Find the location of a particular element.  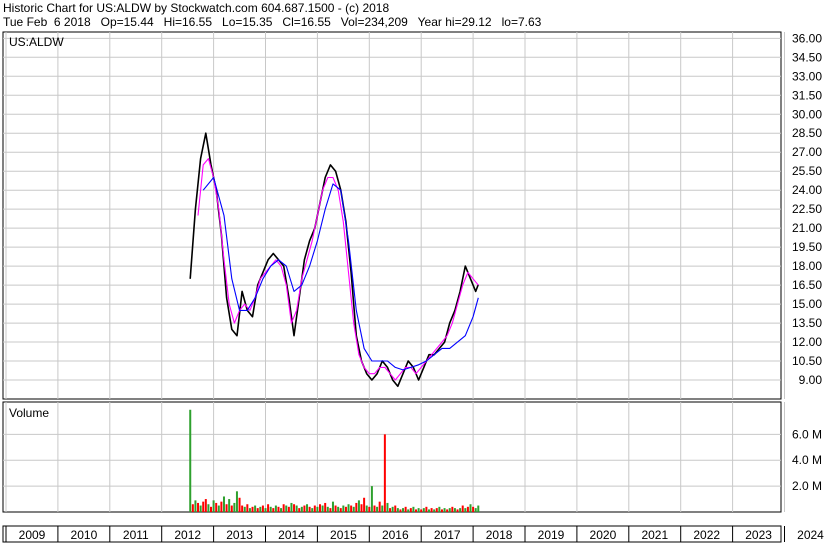

price-tick-label: 24.00 is located at coordinates (807, 190).